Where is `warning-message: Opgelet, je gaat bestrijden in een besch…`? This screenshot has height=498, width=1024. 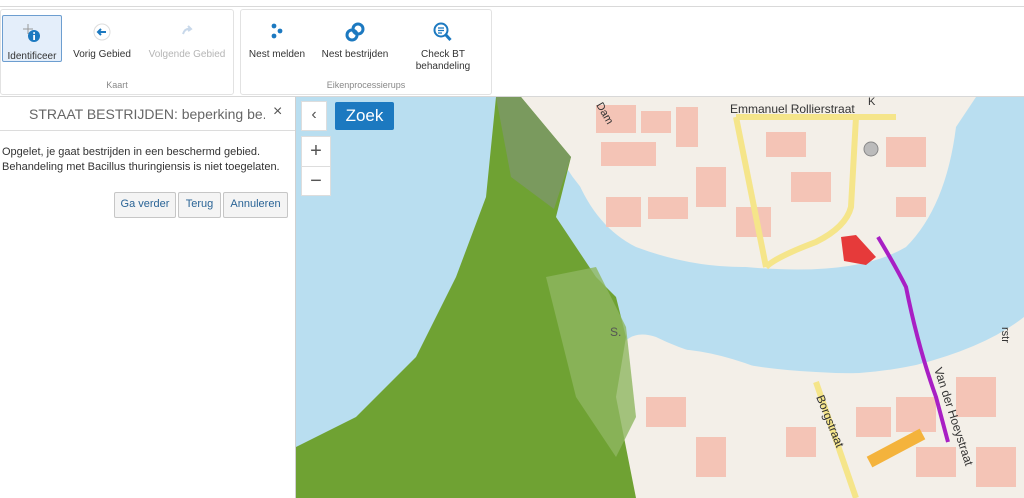
warning-message: Opgelet, je gaat bestrijden in een besch… is located at coordinates (144, 160).